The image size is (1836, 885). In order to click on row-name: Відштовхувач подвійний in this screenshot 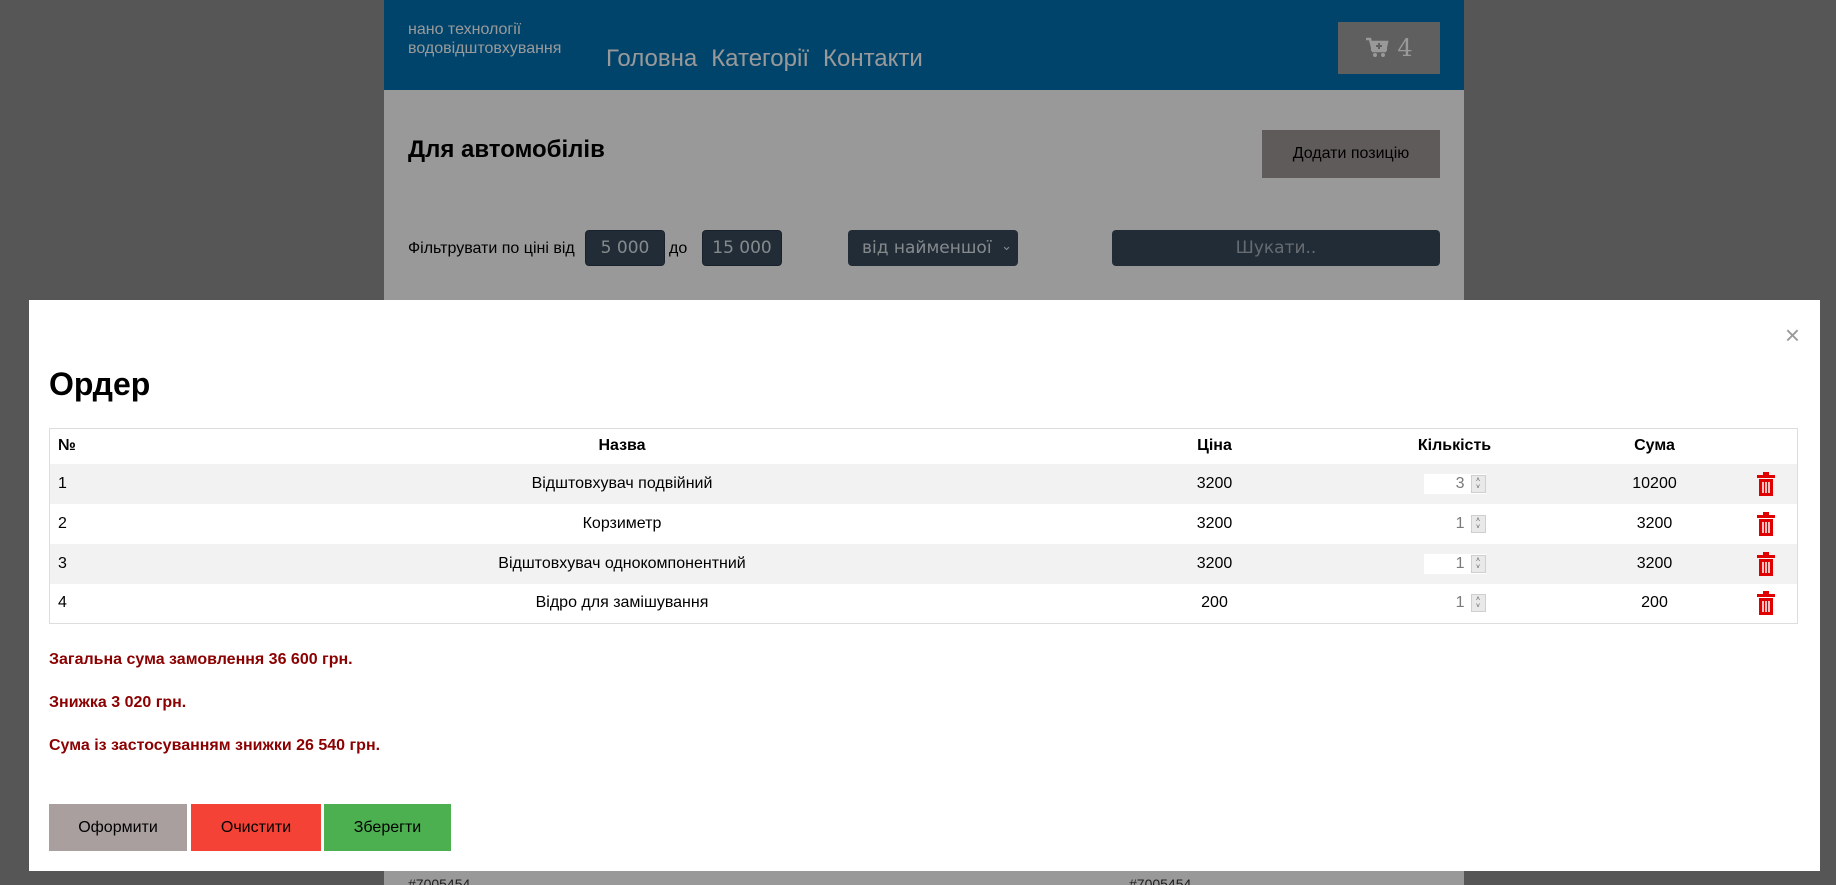, I will do `click(622, 483)`.